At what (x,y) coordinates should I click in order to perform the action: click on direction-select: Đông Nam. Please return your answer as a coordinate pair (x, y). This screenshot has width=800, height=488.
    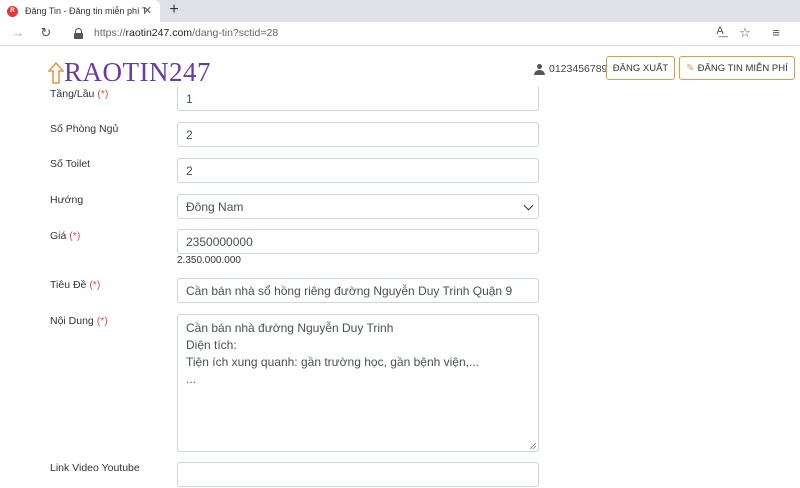
    Looking at the image, I should click on (358, 206).